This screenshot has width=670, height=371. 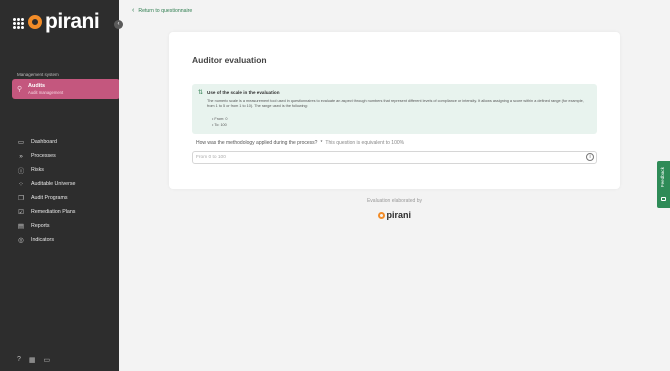 What do you see at coordinates (68, 89) in the screenshot?
I see `module-selector: ⚲ Audits Audit management` at bounding box center [68, 89].